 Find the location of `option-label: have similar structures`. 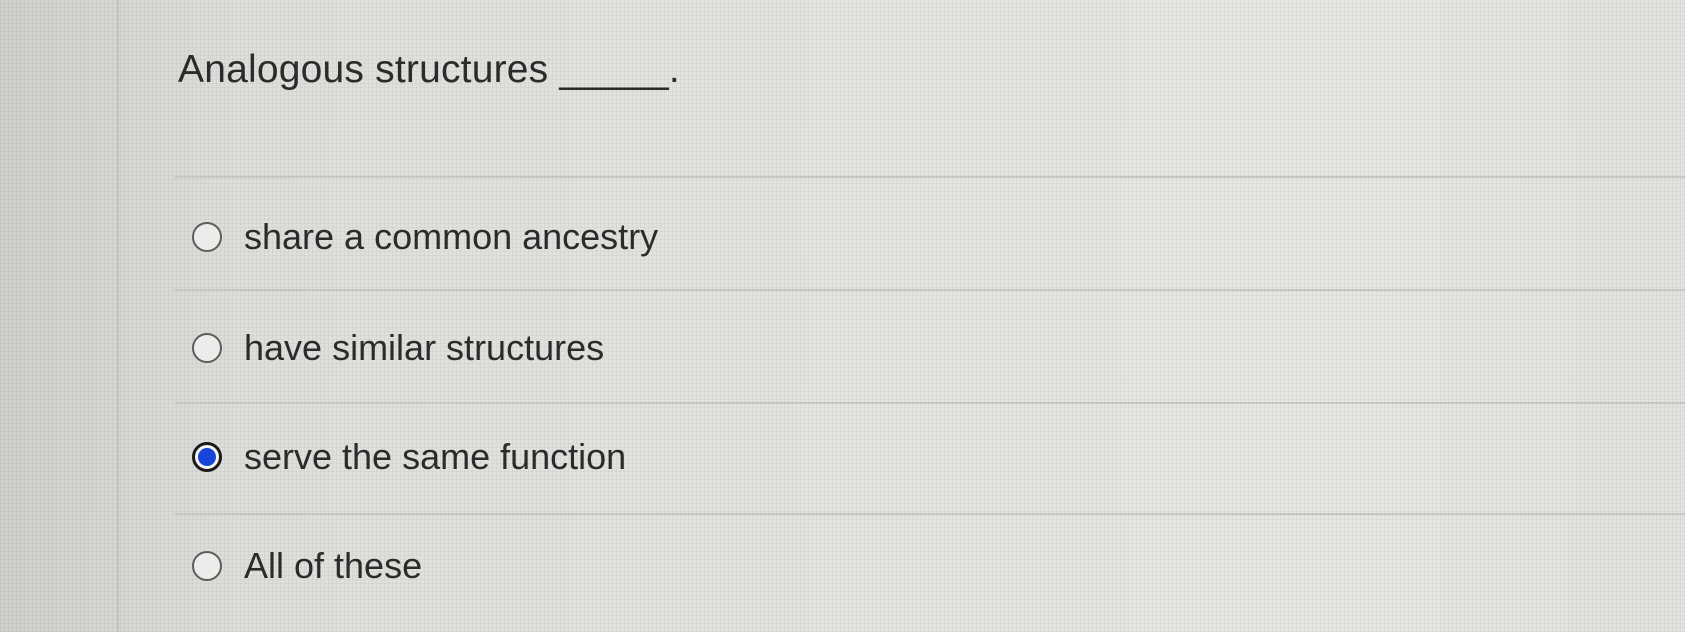

option-label: have similar structures is located at coordinates (424, 347).